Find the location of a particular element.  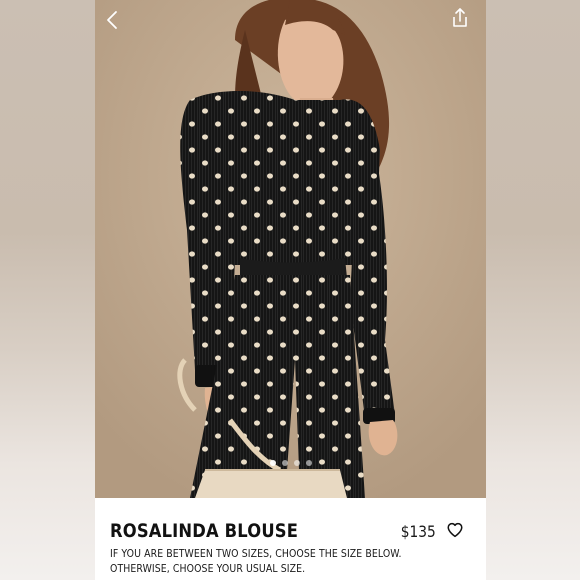

product-price: $135 is located at coordinates (418, 531).